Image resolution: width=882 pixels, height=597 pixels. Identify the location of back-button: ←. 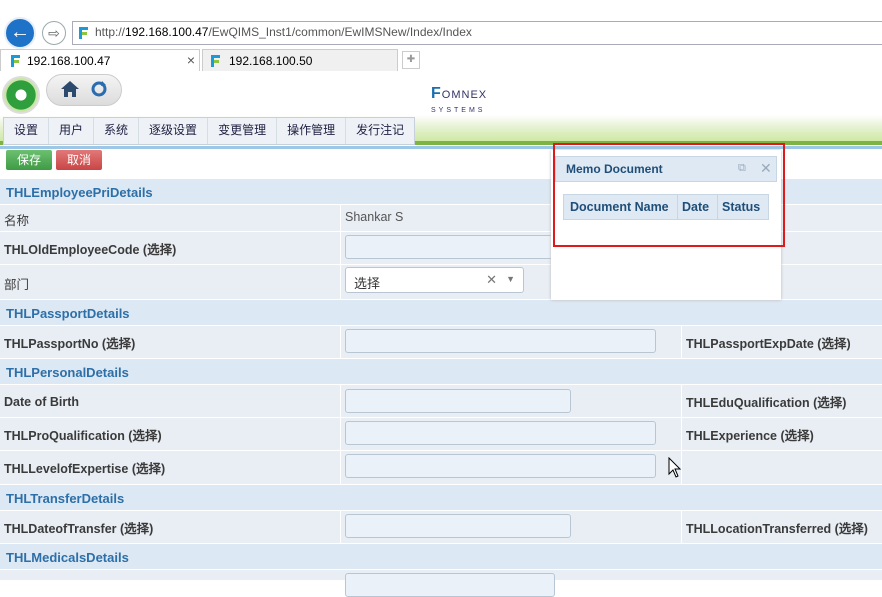
(20, 33).